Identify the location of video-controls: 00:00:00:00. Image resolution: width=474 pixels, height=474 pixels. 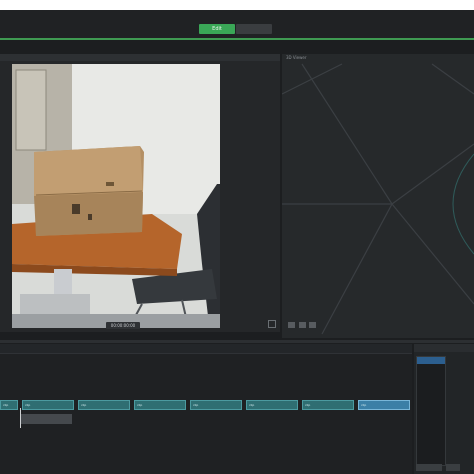
(110, 327).